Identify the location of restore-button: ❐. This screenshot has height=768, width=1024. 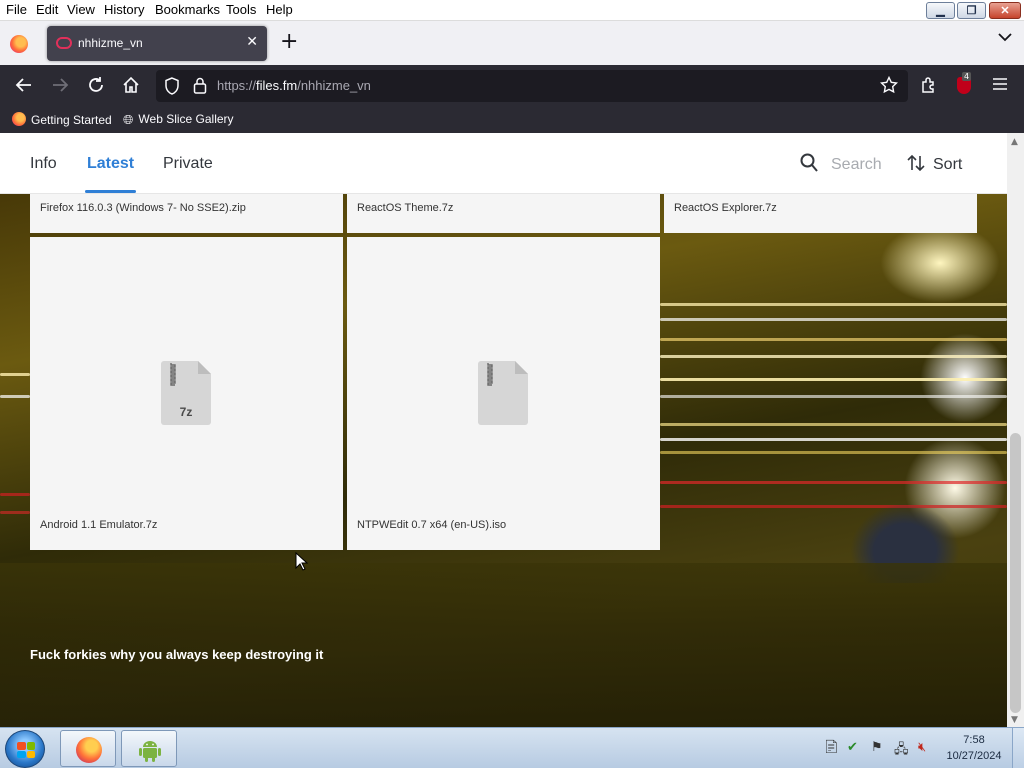
(971, 10).